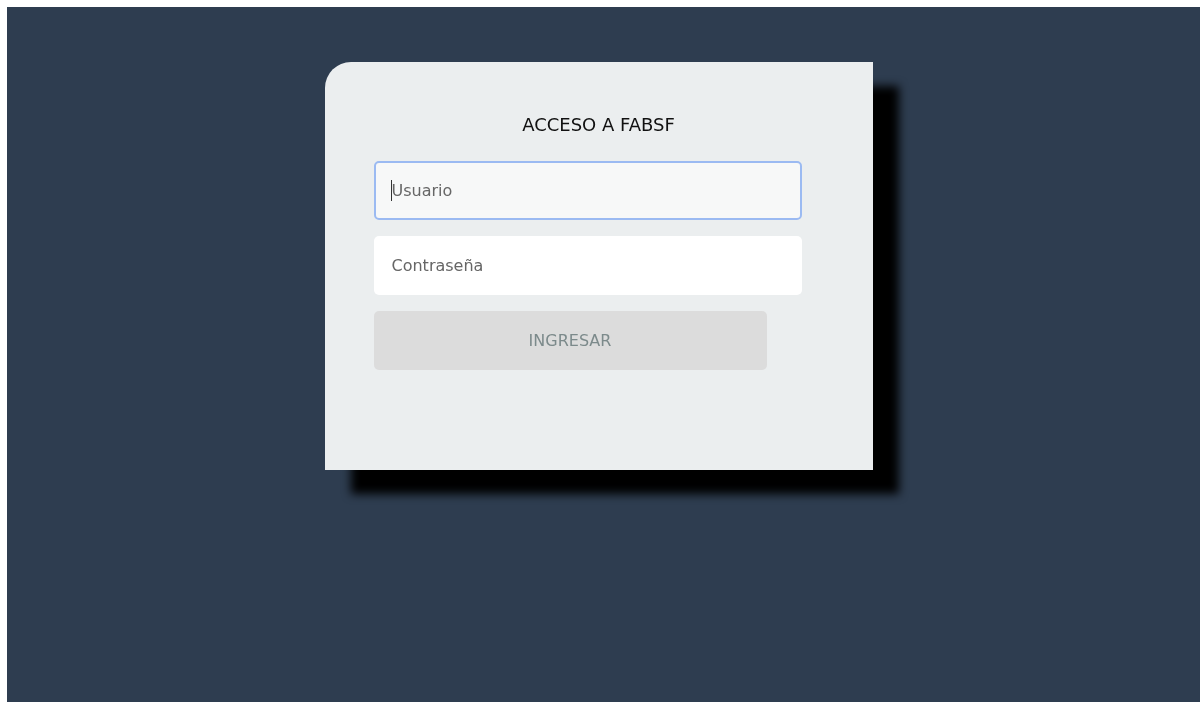 This screenshot has width=1204, height=702. I want to click on text-cursor, so click(391, 190).